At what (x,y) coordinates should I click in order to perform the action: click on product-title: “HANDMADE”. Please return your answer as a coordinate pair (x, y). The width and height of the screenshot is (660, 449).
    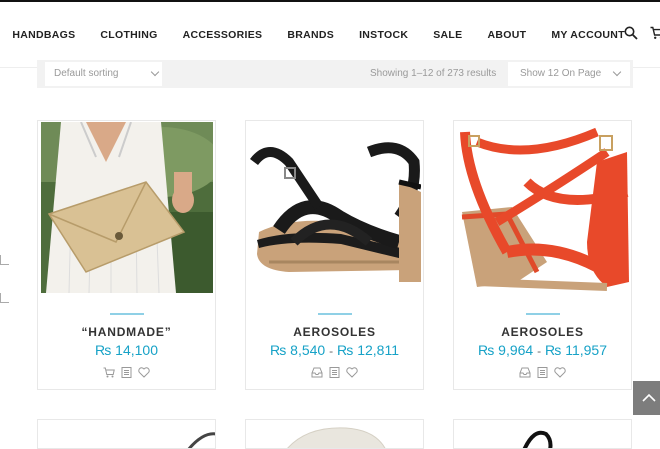
    Looking at the image, I should click on (126, 332).